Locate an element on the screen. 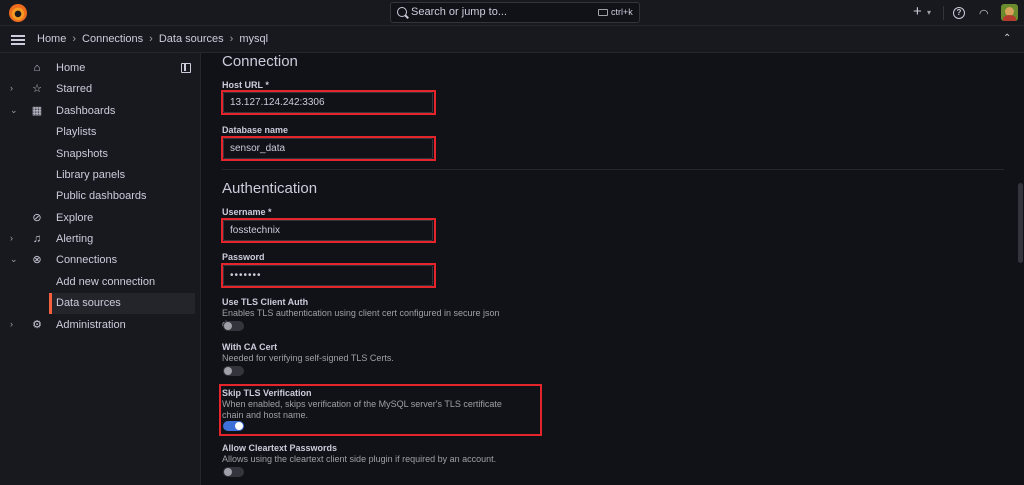 The width and height of the screenshot is (1024, 485). compass-icon: ⊘ is located at coordinates (37, 218).